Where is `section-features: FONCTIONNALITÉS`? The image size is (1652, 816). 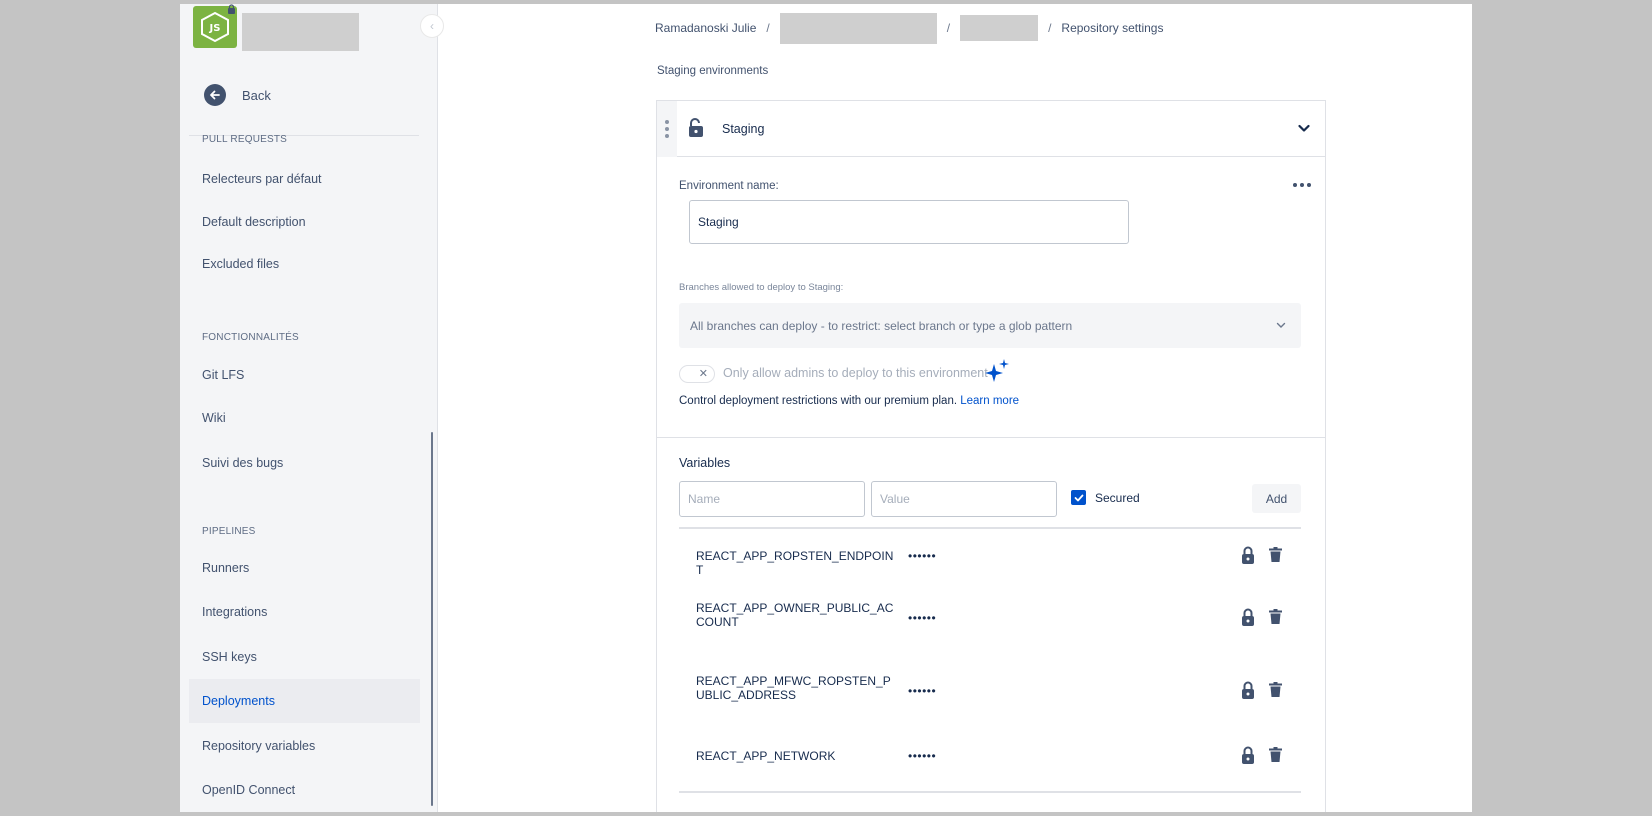 section-features: FONCTIONNALITÉS is located at coordinates (250, 337).